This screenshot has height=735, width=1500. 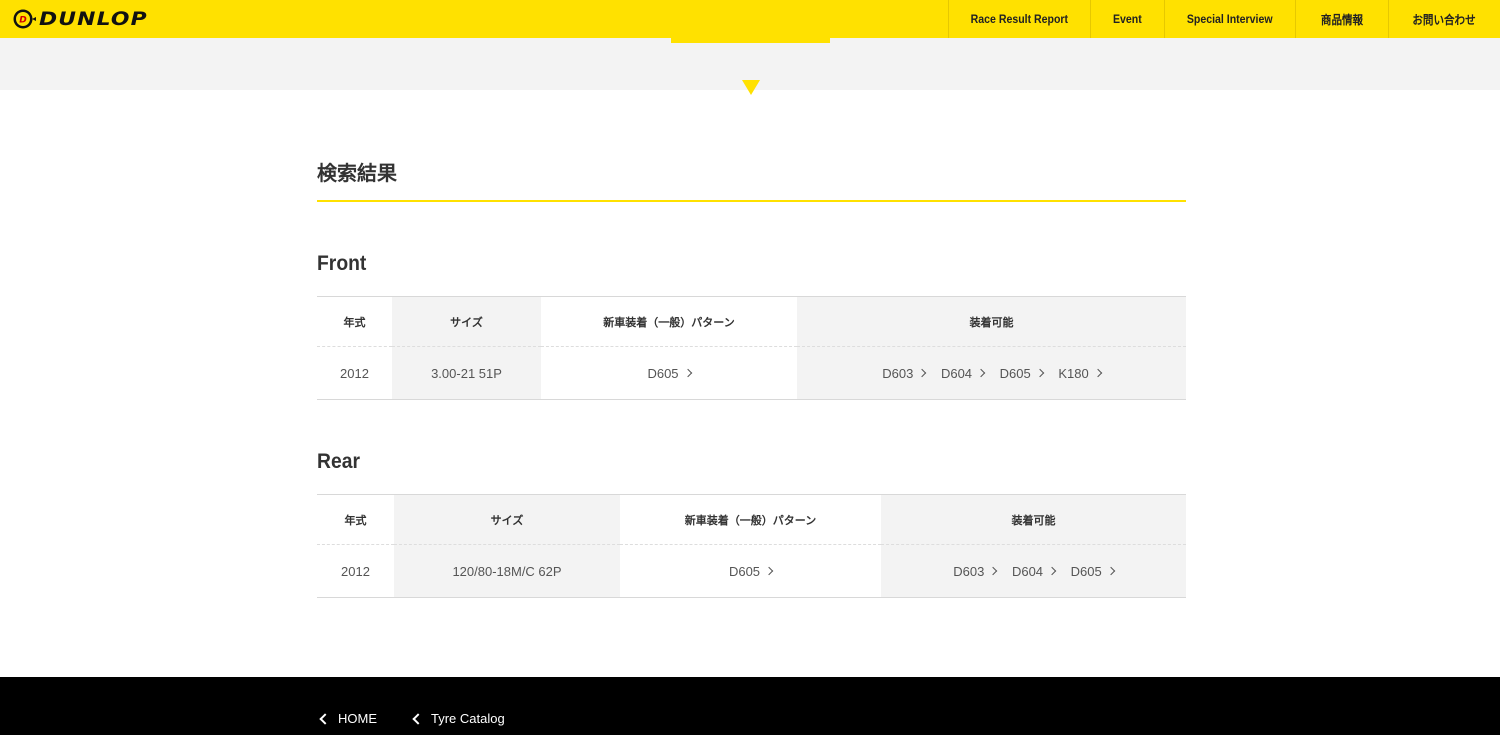 What do you see at coordinates (991, 373) in the screenshot?
I see `compatible-cell: D603 D604 D605 K180` at bounding box center [991, 373].